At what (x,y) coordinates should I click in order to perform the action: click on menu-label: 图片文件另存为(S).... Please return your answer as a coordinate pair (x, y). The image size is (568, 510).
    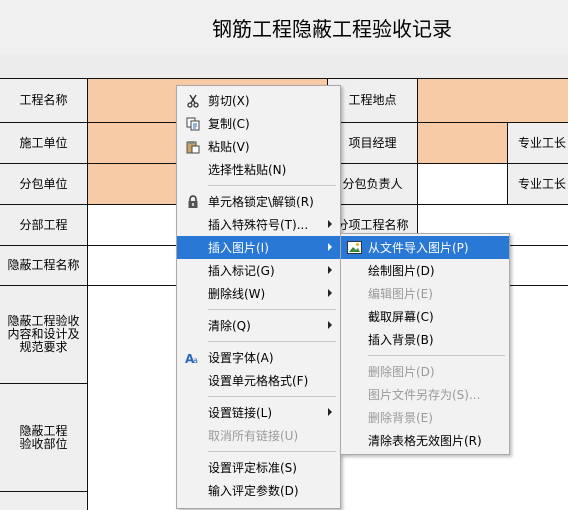
    Looking at the image, I should click on (424, 395).